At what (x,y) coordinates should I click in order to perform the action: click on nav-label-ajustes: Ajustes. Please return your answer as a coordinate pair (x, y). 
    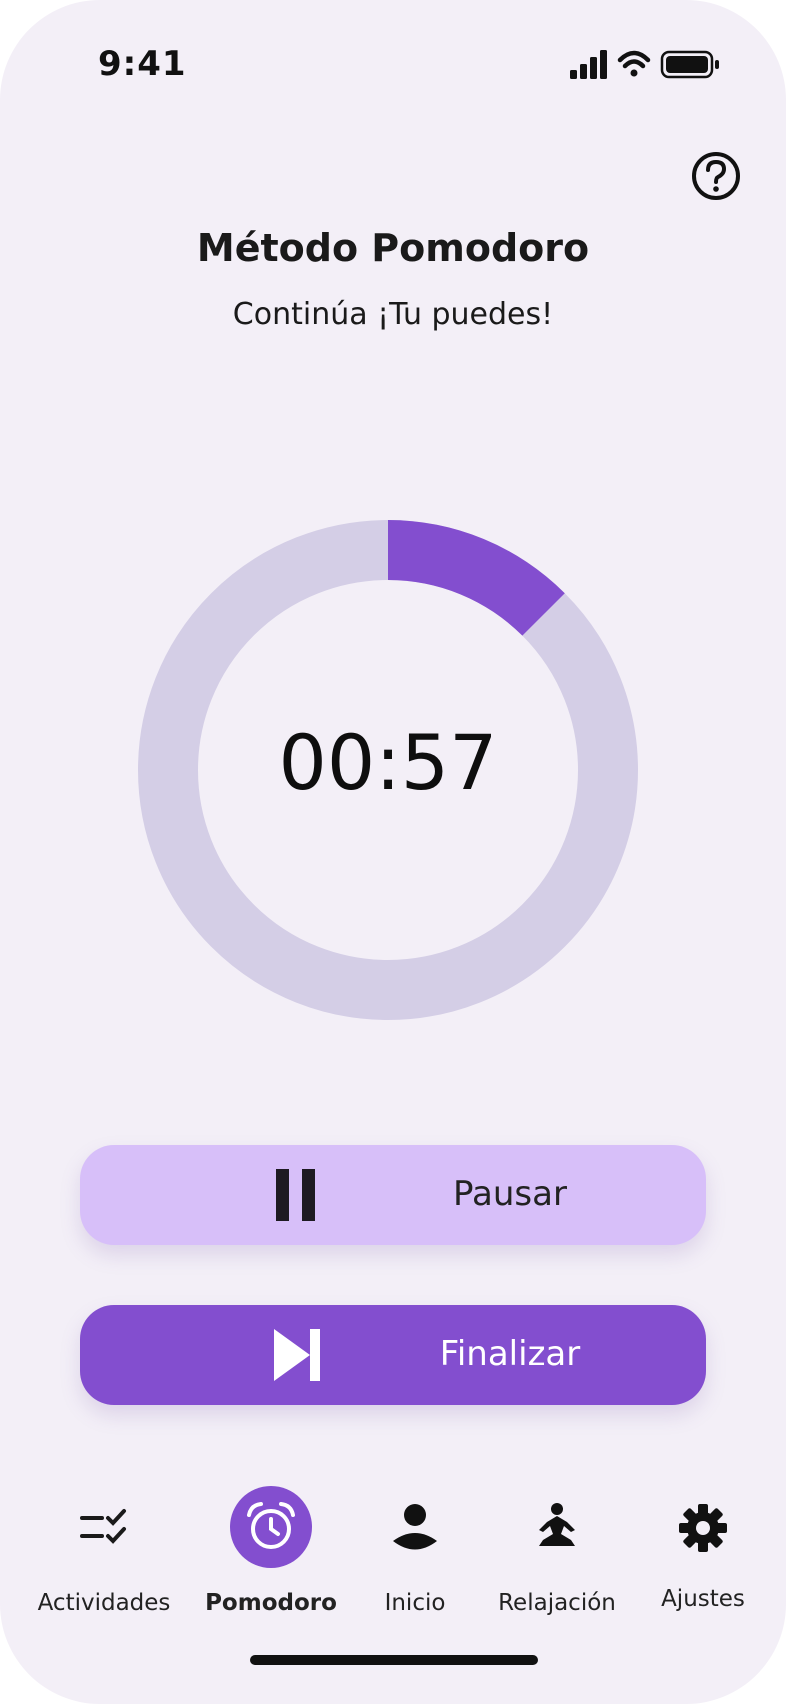
    Looking at the image, I should click on (703, 1599).